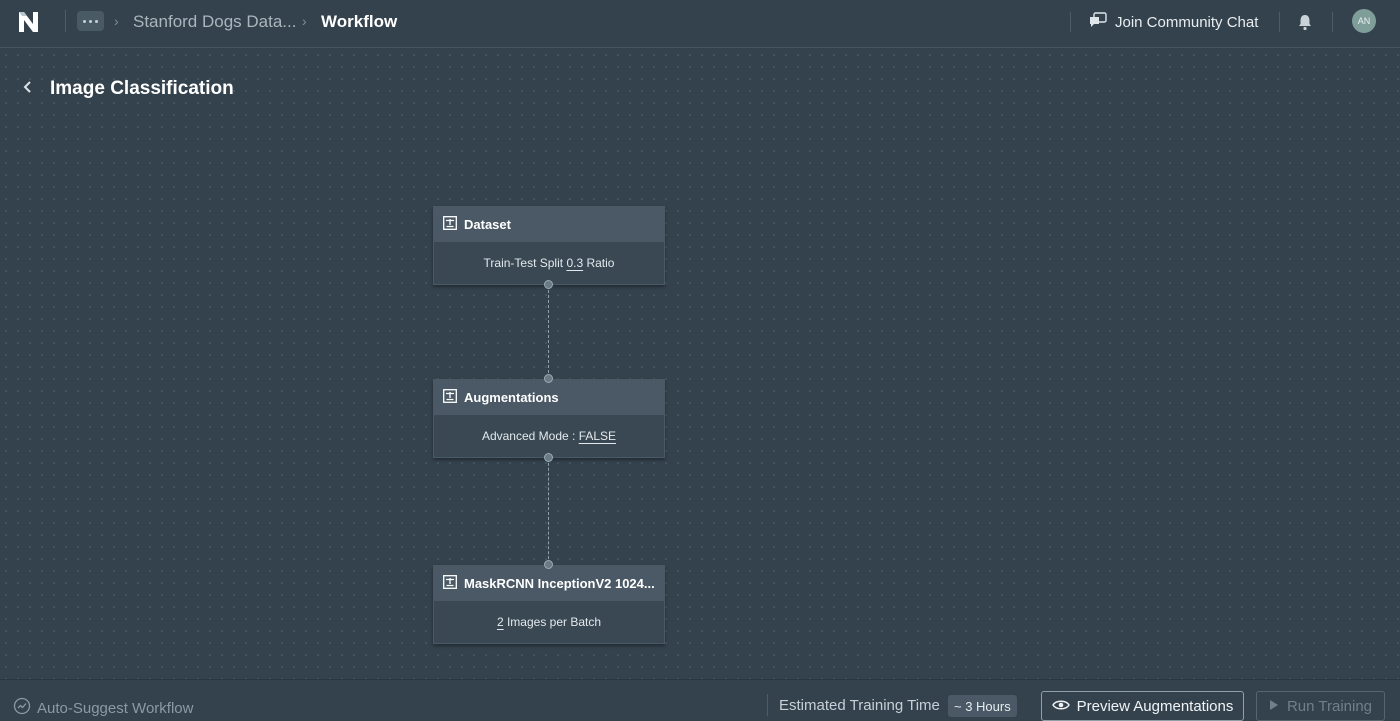  I want to click on page-title: Image Classification, so click(142, 88).